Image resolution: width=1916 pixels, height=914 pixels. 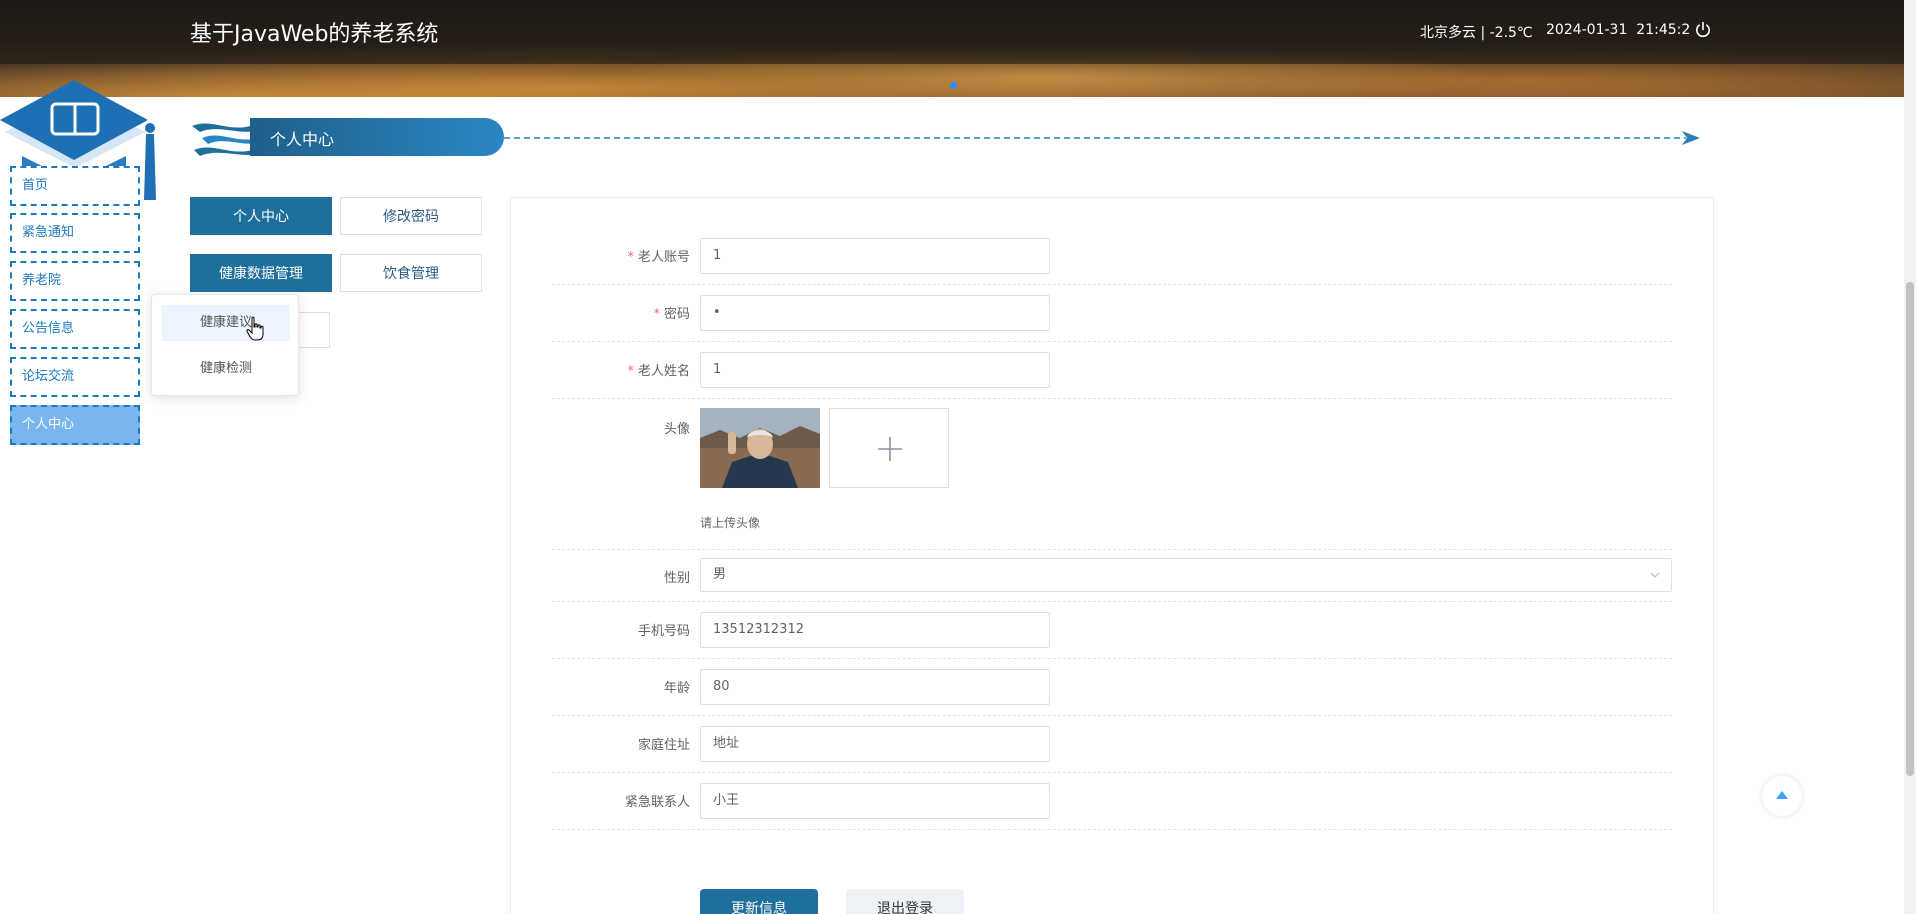 I want to click on sidebar-item-home: 首页, so click(x=75, y=186).